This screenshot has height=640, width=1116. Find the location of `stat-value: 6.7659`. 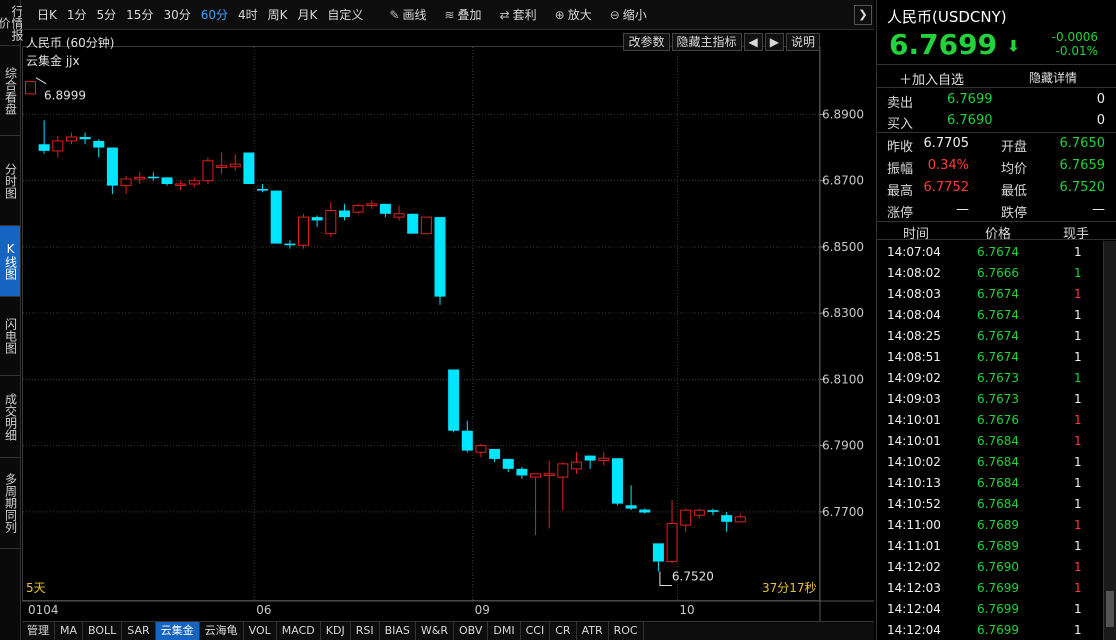

stat-value: 6.7659 is located at coordinates (1082, 165).